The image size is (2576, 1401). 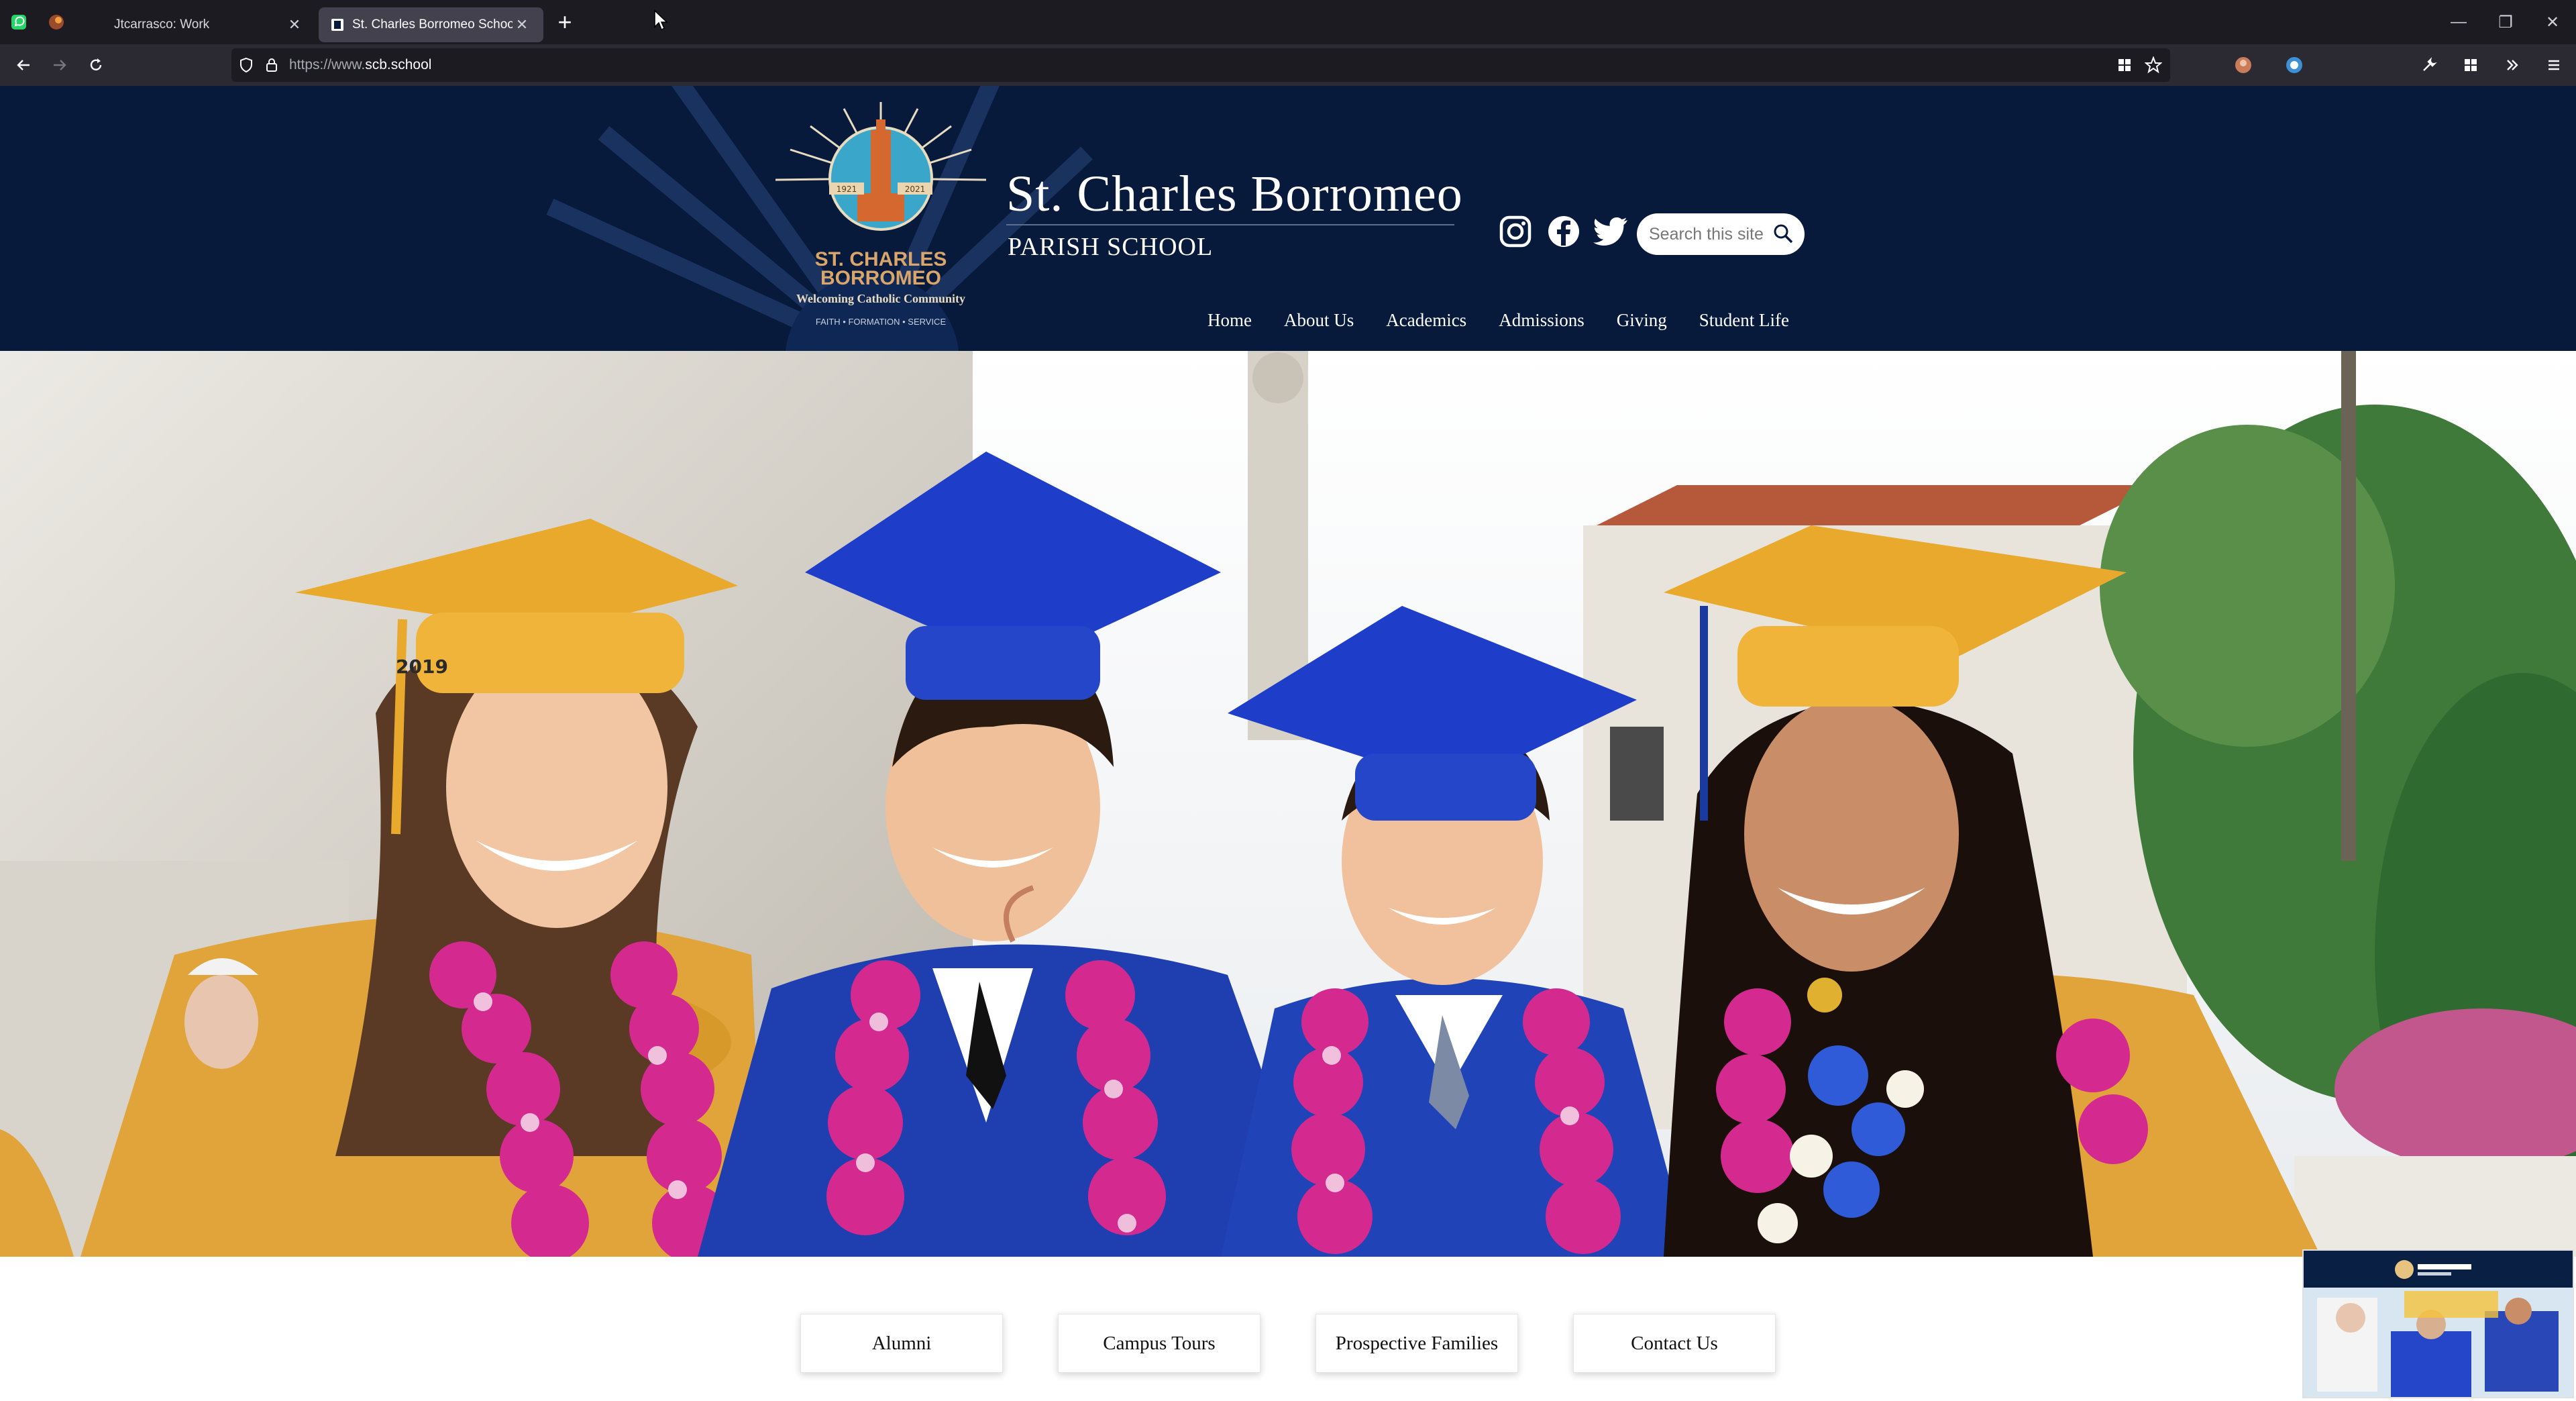 What do you see at coordinates (2491, 65) in the screenshot?
I see `toolbar-right` at bounding box center [2491, 65].